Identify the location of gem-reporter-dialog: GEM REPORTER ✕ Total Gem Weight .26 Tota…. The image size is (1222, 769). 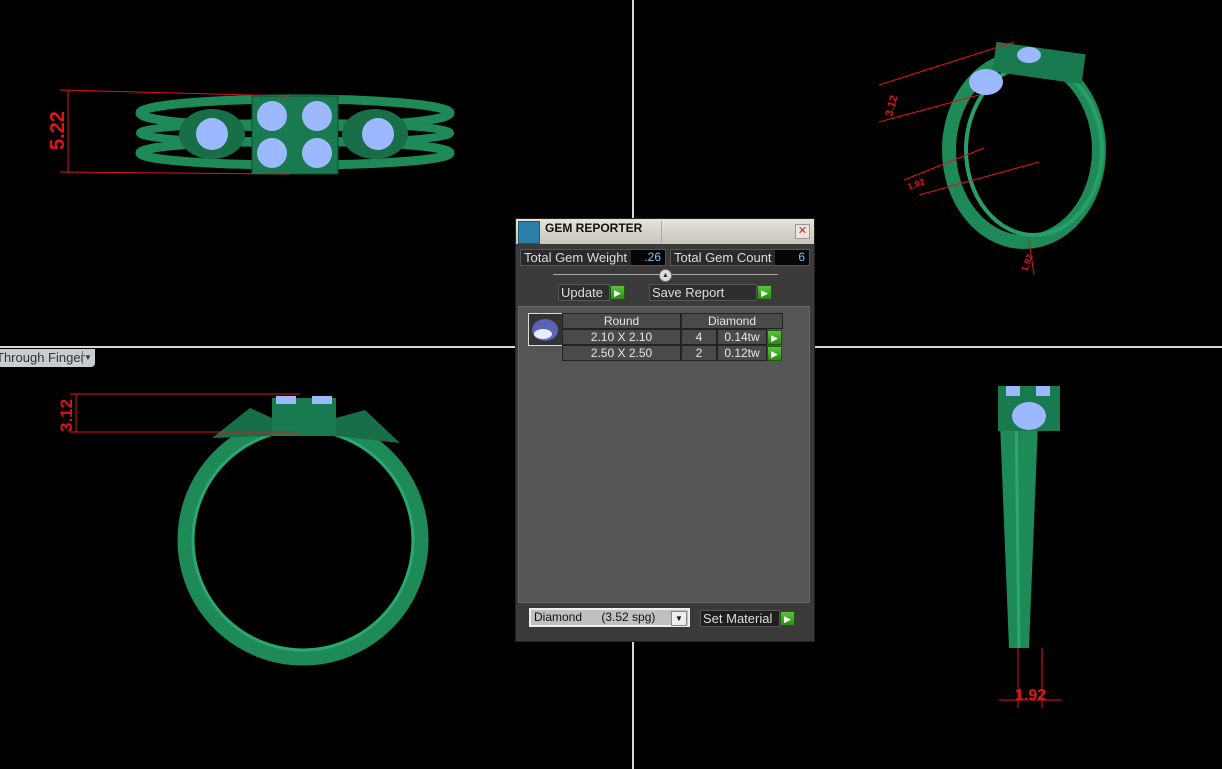
(665, 430).